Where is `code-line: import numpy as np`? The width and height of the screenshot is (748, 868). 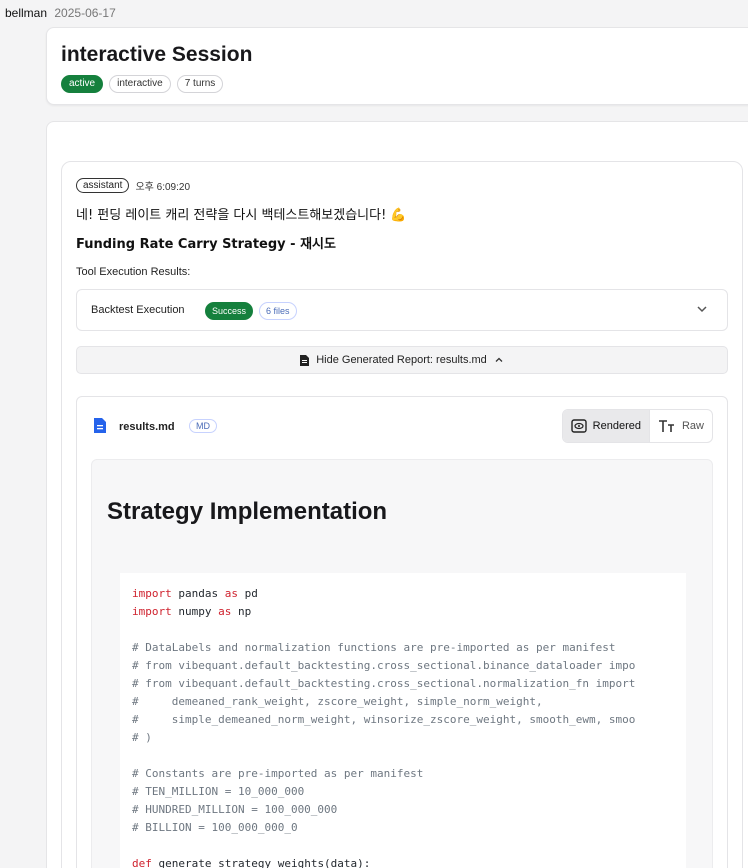 code-line: import numpy as np is located at coordinates (192, 611).